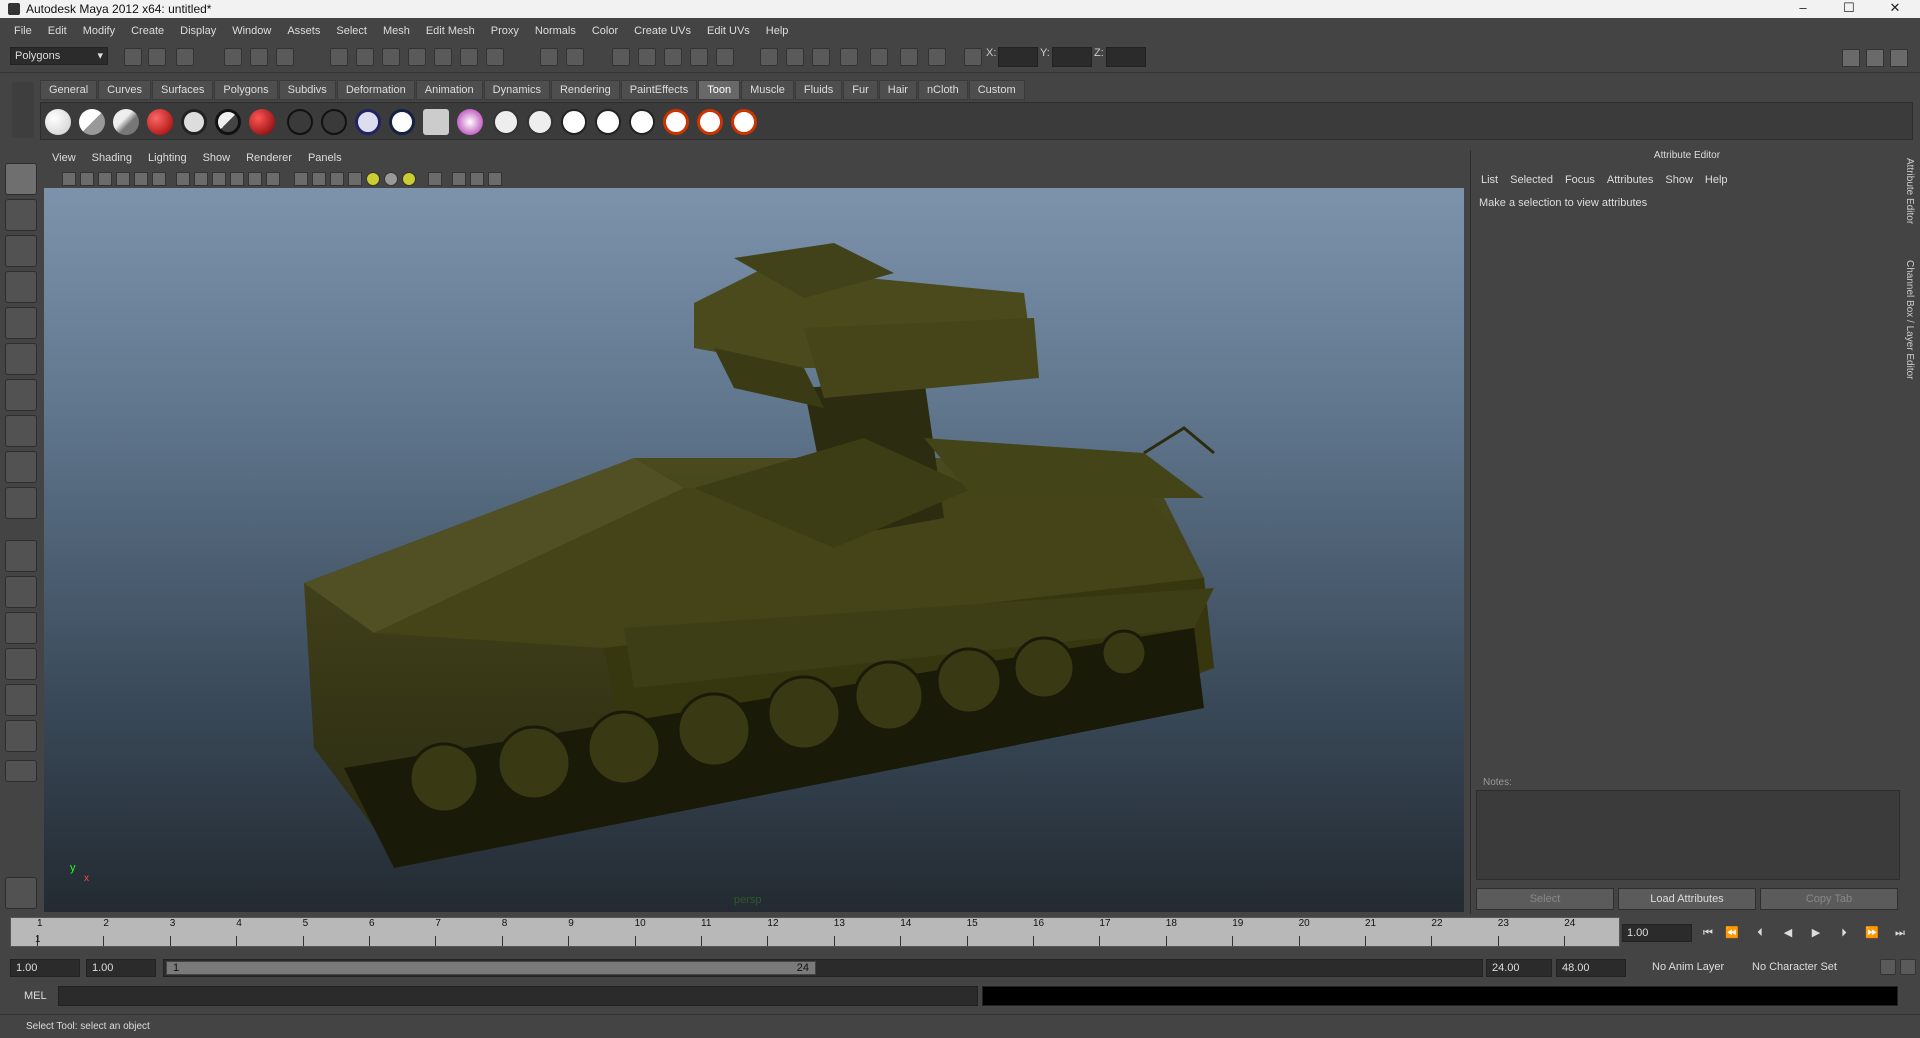 Image resolution: width=1920 pixels, height=1038 pixels. What do you see at coordinates (1829, 899) in the screenshot?
I see `copy-tab-button: Copy Tab` at bounding box center [1829, 899].